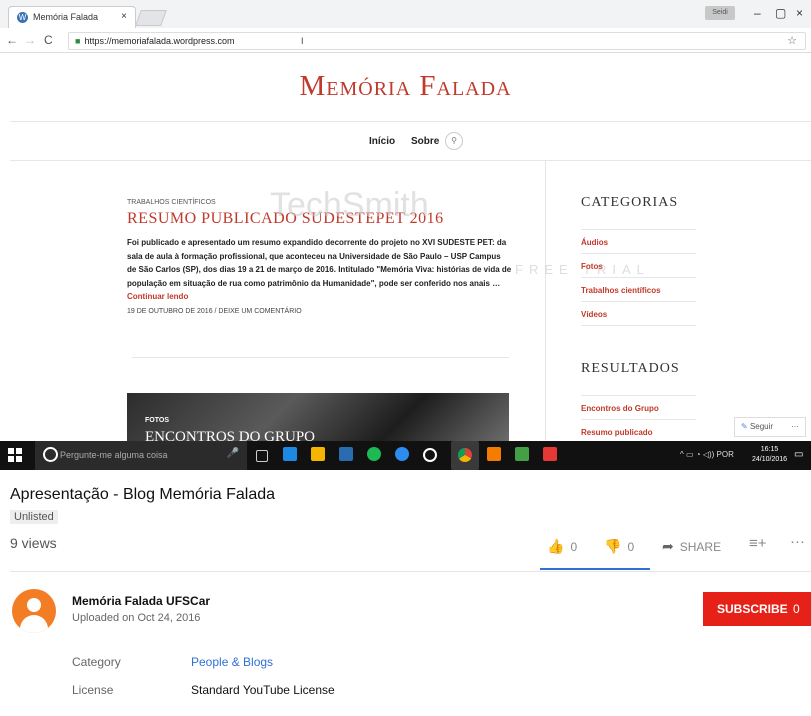 The width and height of the screenshot is (811, 716). I want to click on reload-icon: C, so click(48, 40).